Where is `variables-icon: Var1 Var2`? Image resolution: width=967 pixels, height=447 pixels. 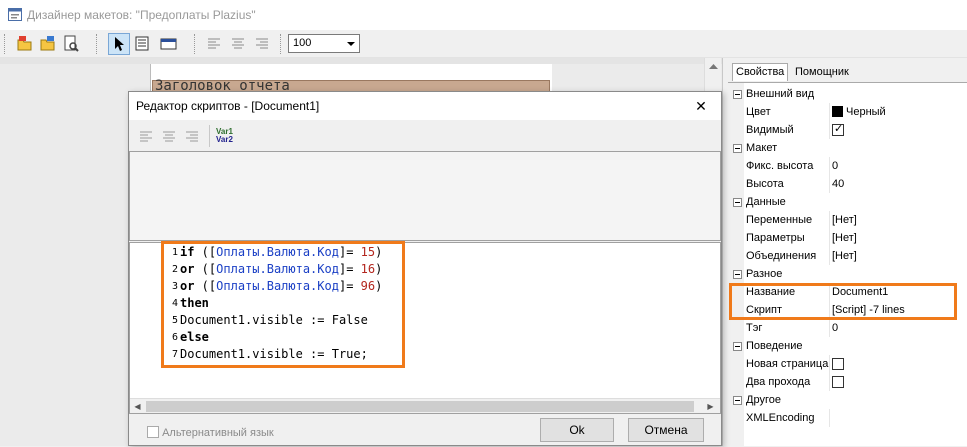 variables-icon: Var1 Var2 is located at coordinates (224, 136).